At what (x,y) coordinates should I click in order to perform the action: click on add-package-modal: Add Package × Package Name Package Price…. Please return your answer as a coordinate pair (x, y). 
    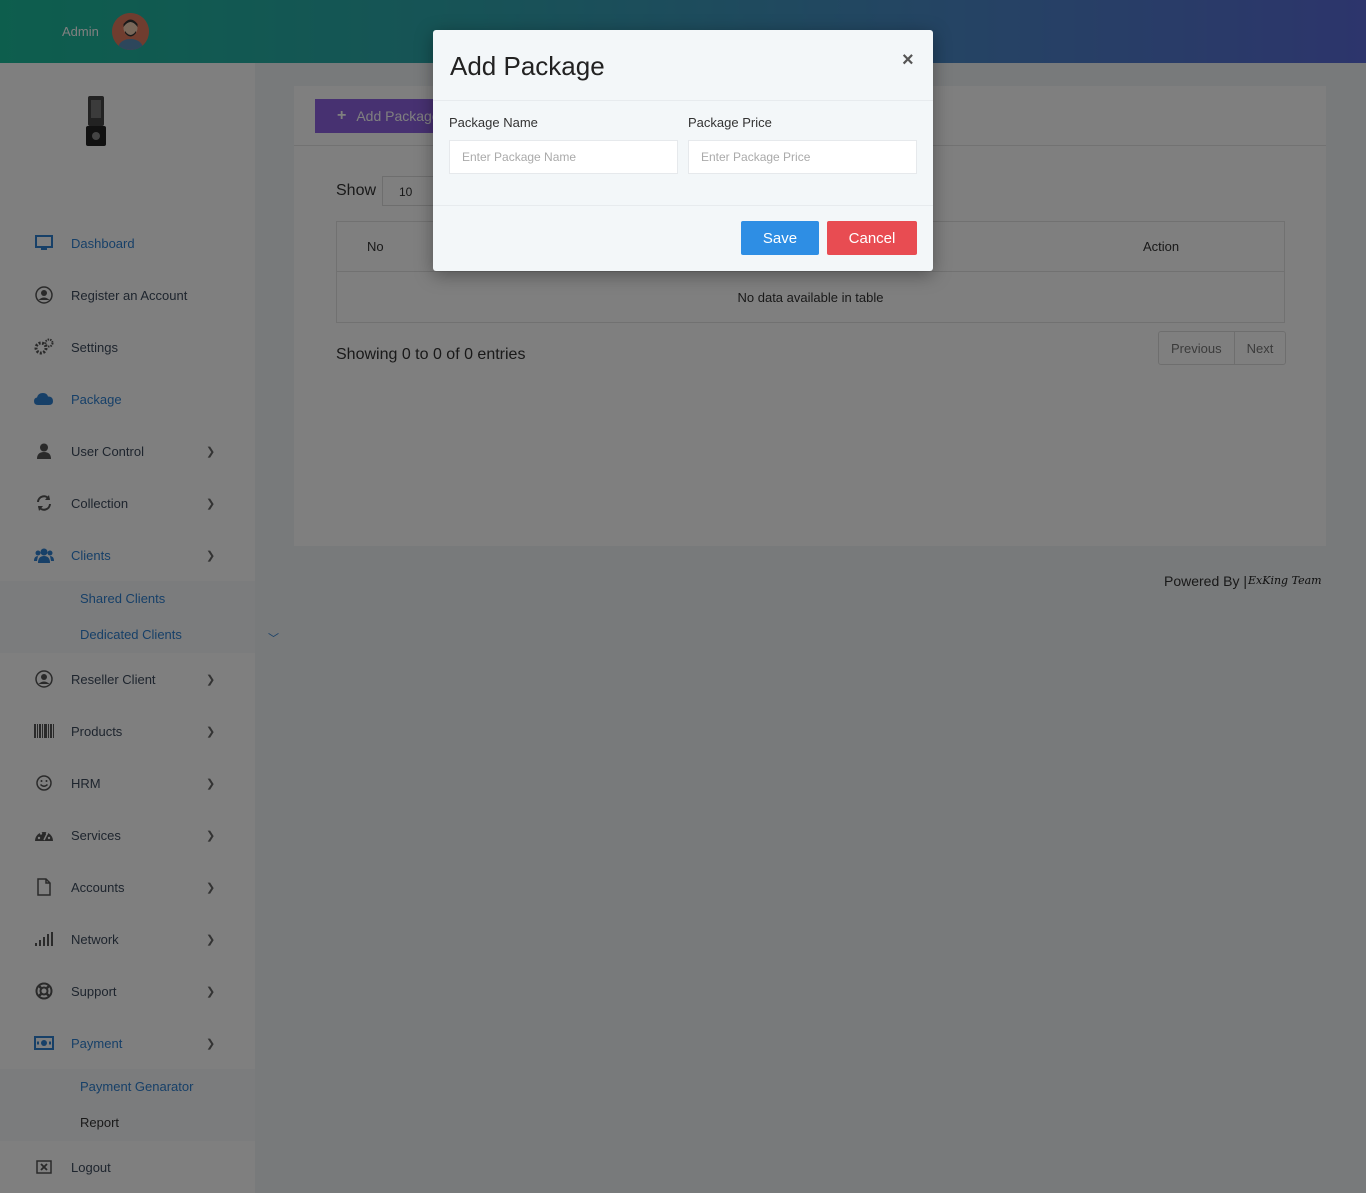
    Looking at the image, I should click on (683, 150).